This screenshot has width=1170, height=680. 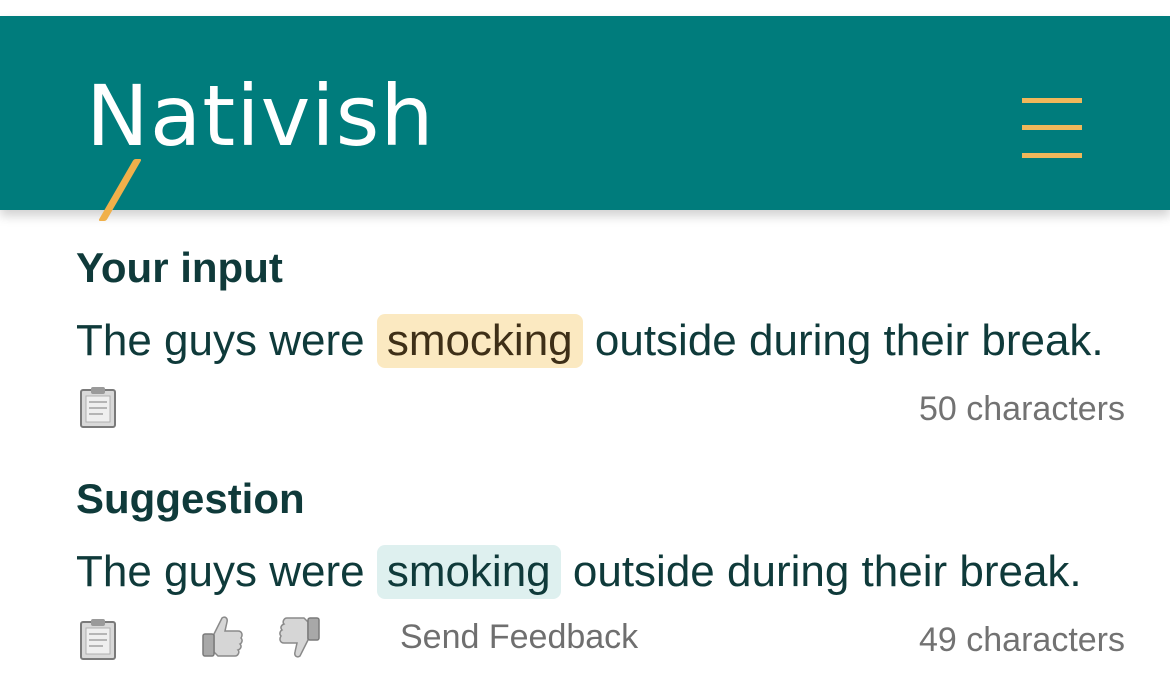 What do you see at coordinates (190, 498) in the screenshot?
I see `suggestion-section-title: Suggestion` at bounding box center [190, 498].